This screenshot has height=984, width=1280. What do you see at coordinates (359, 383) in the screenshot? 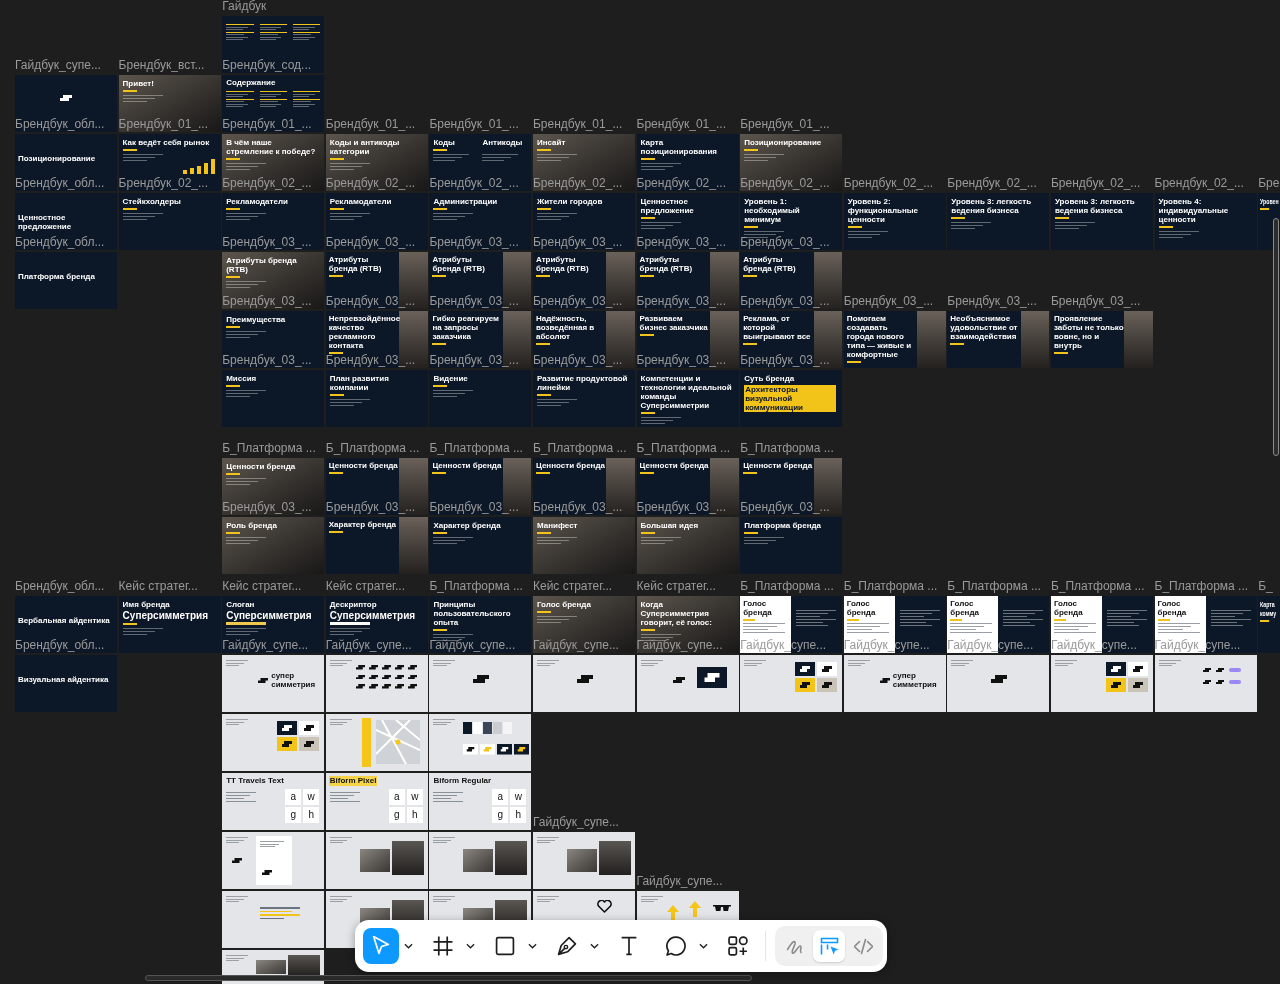
I see `slide-title: План развития компании` at bounding box center [359, 383].